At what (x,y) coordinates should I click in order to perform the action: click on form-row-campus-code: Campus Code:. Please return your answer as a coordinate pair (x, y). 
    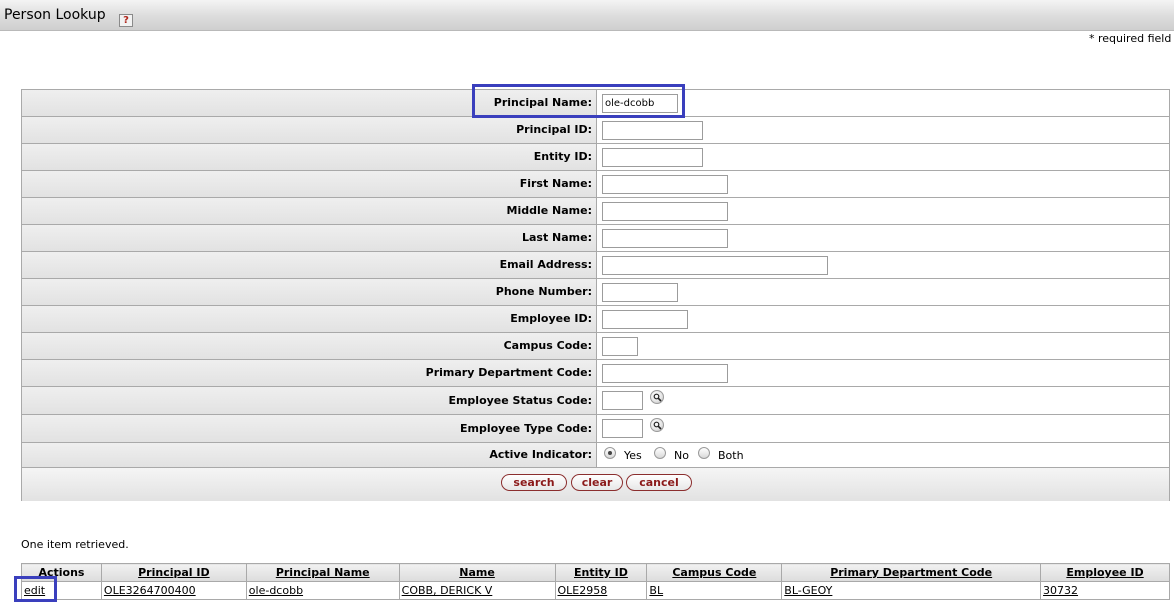
    Looking at the image, I should click on (595, 346).